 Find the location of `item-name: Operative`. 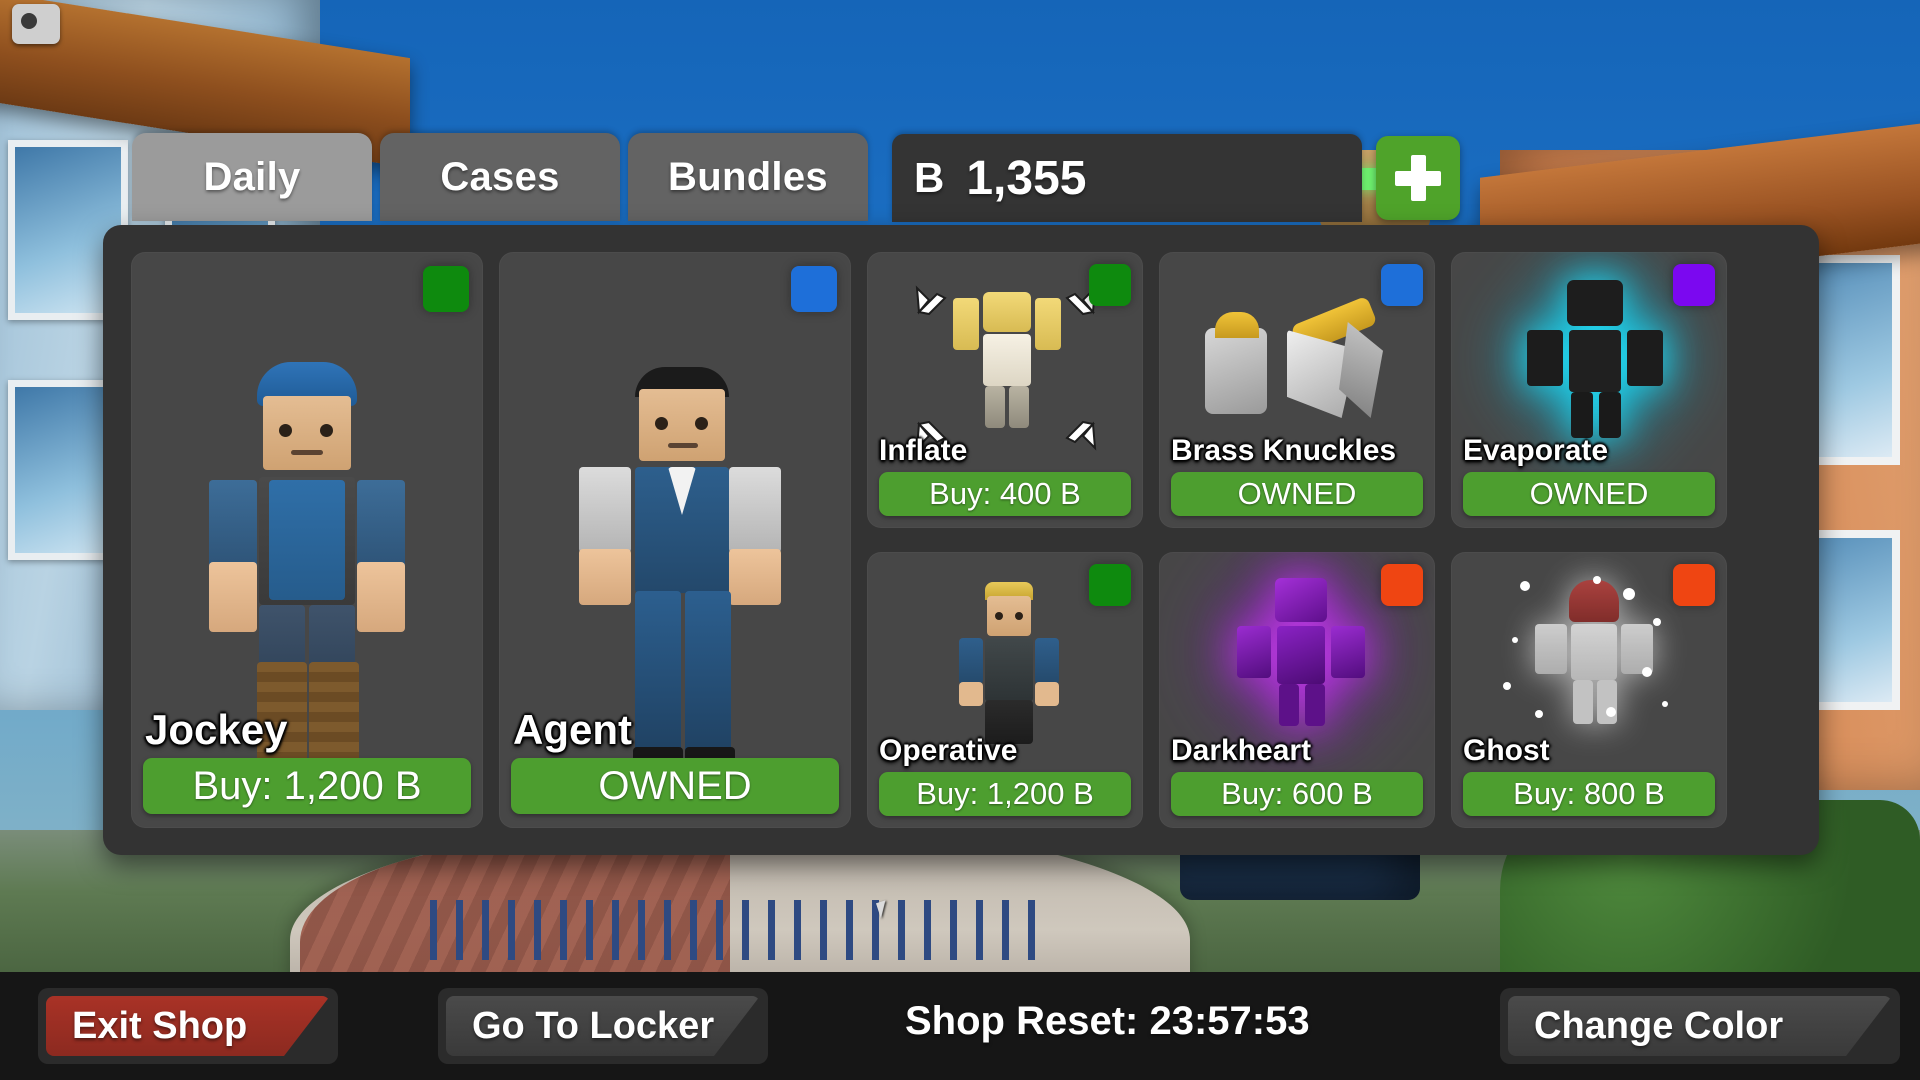

item-name: Operative is located at coordinates (948, 750).